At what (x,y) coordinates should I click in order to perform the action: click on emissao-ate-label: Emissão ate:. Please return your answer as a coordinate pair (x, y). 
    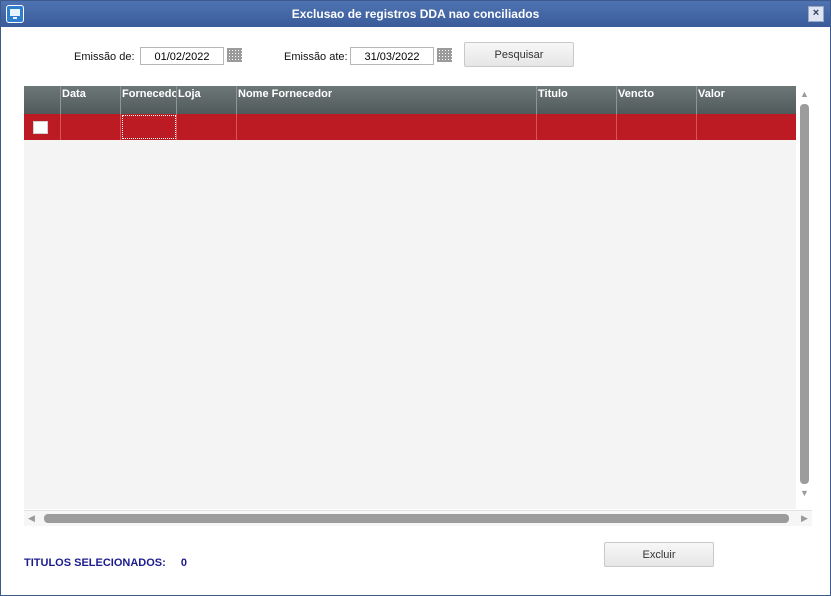
    Looking at the image, I should click on (316, 57).